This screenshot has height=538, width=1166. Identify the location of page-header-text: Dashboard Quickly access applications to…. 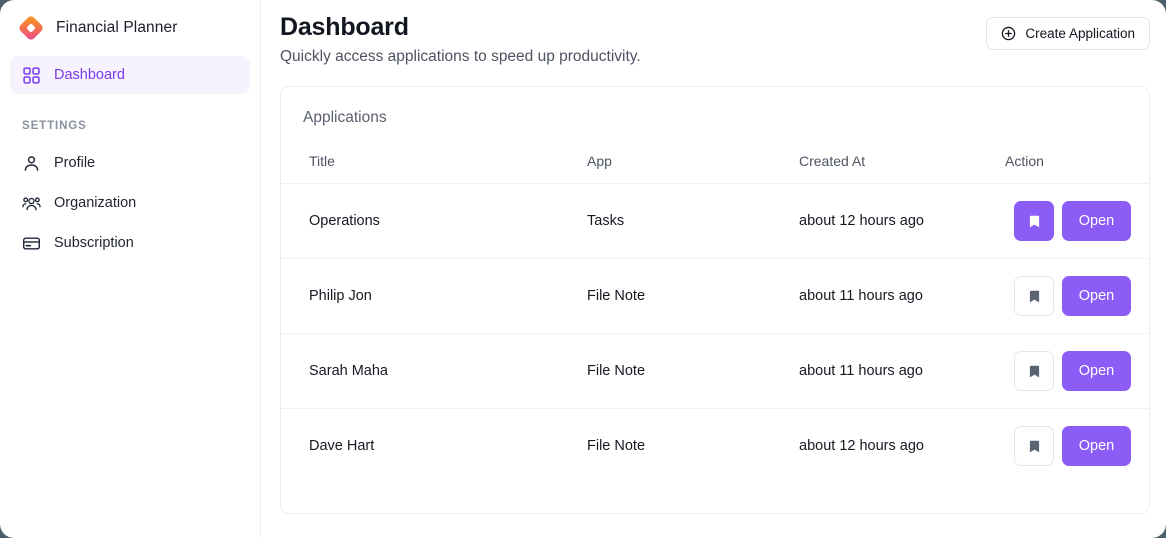
(460, 38).